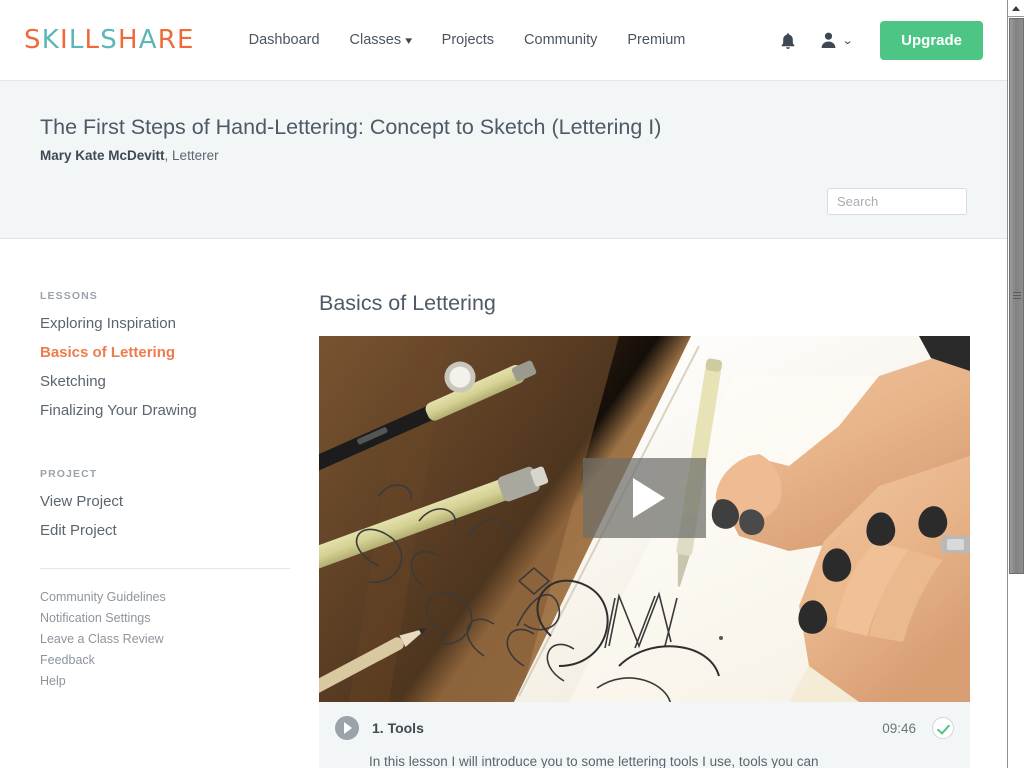  What do you see at coordinates (165, 660) in the screenshot?
I see `sidebar-footer-link-3: Feedback` at bounding box center [165, 660].